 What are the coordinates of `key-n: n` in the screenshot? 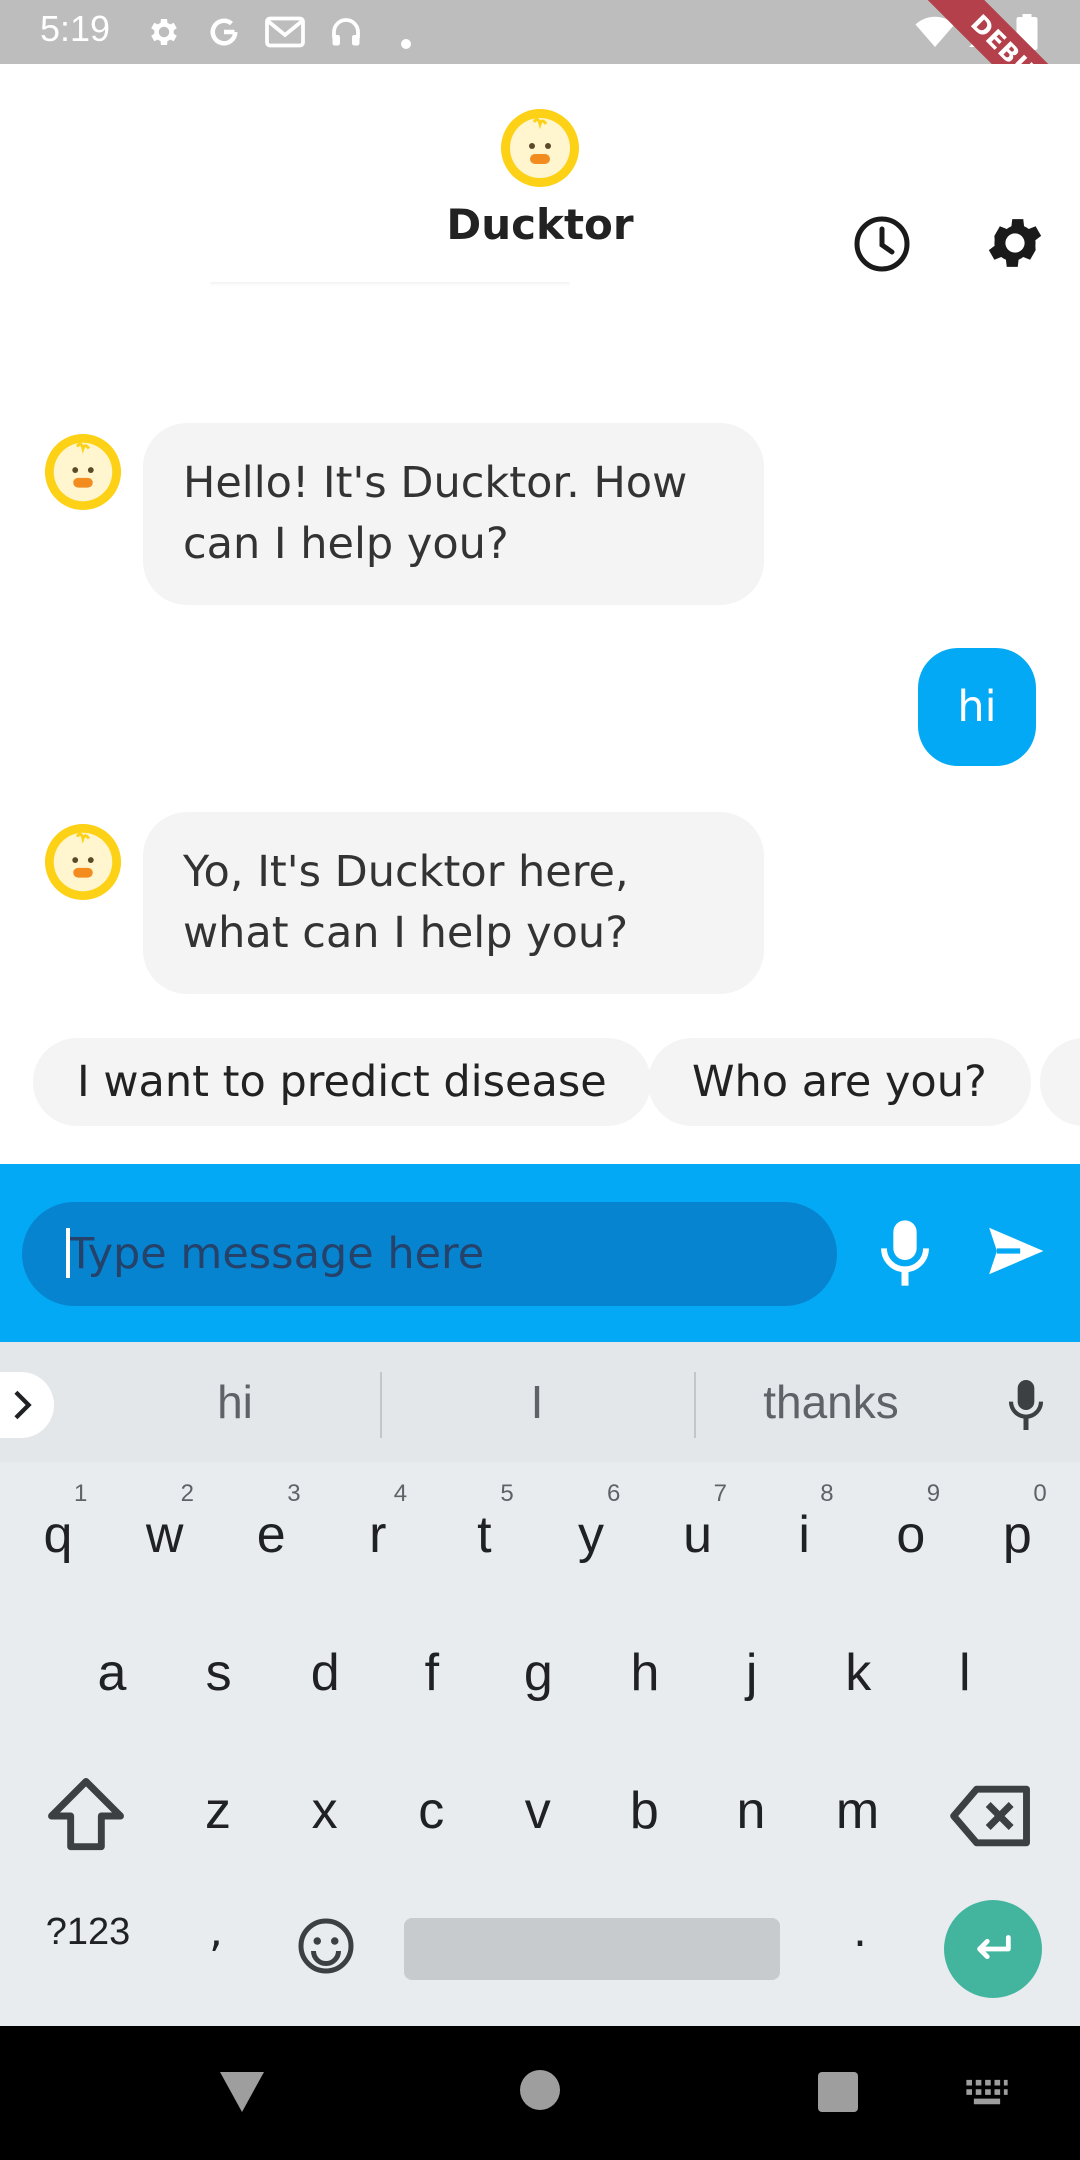 It's located at (751, 1811).